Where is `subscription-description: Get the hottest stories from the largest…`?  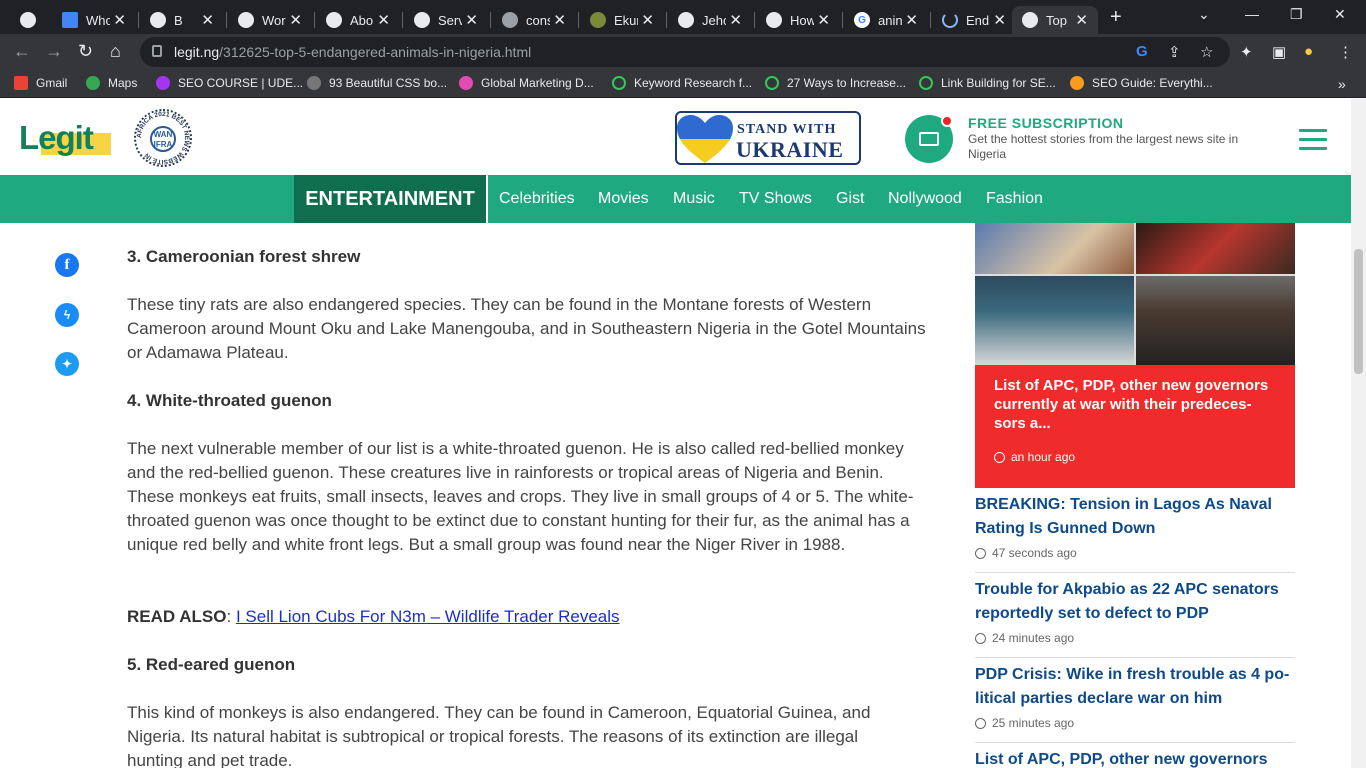 subscription-description: Get the hottest stories from the largest… is located at coordinates (1103, 146).